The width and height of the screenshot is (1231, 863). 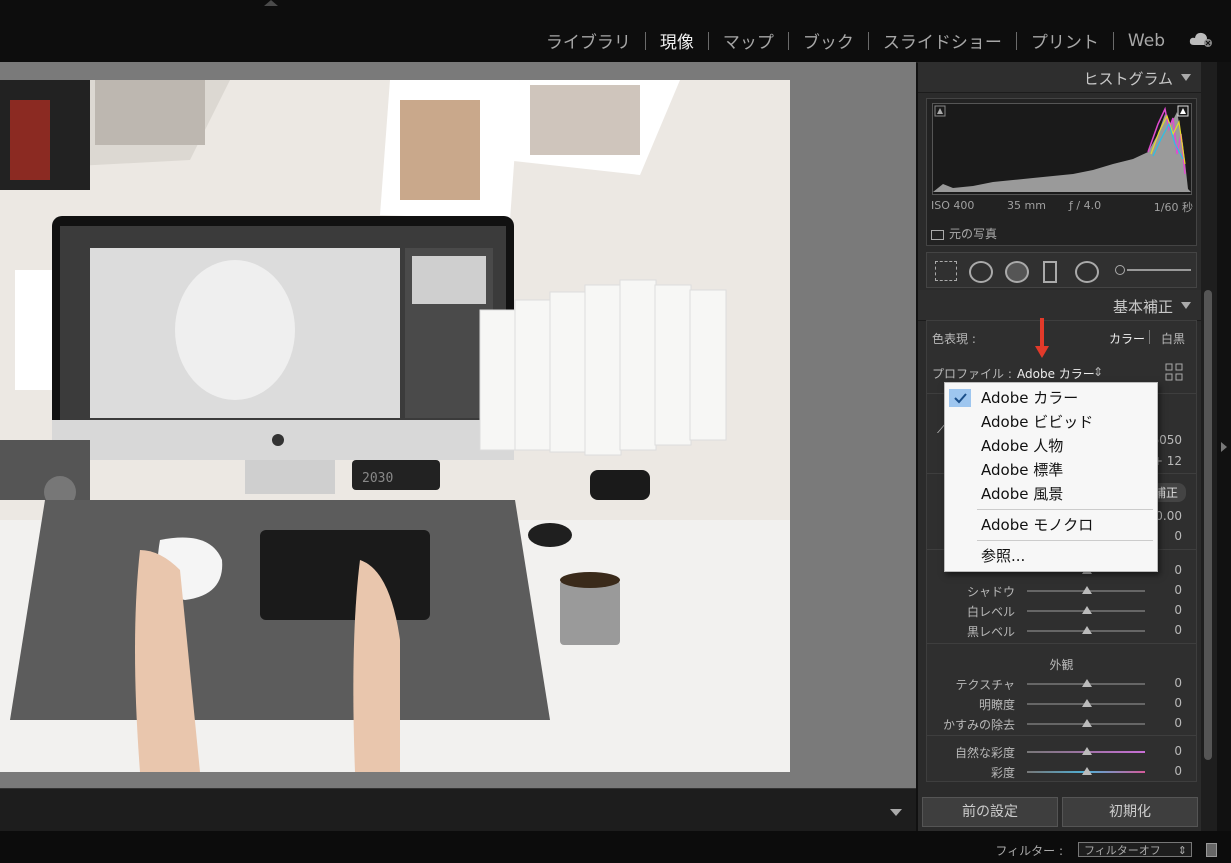 I want to click on filter-select: フィルターオフ ⇕, so click(x=1135, y=849).